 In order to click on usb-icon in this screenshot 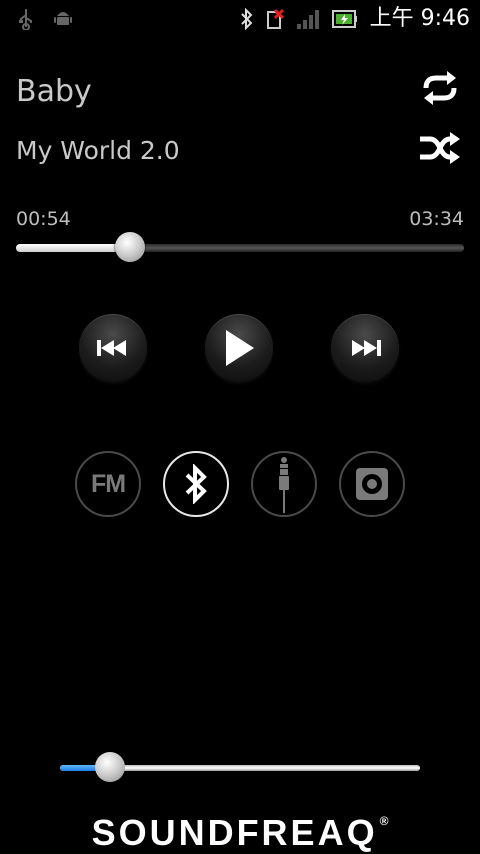, I will do `click(26, 19)`.